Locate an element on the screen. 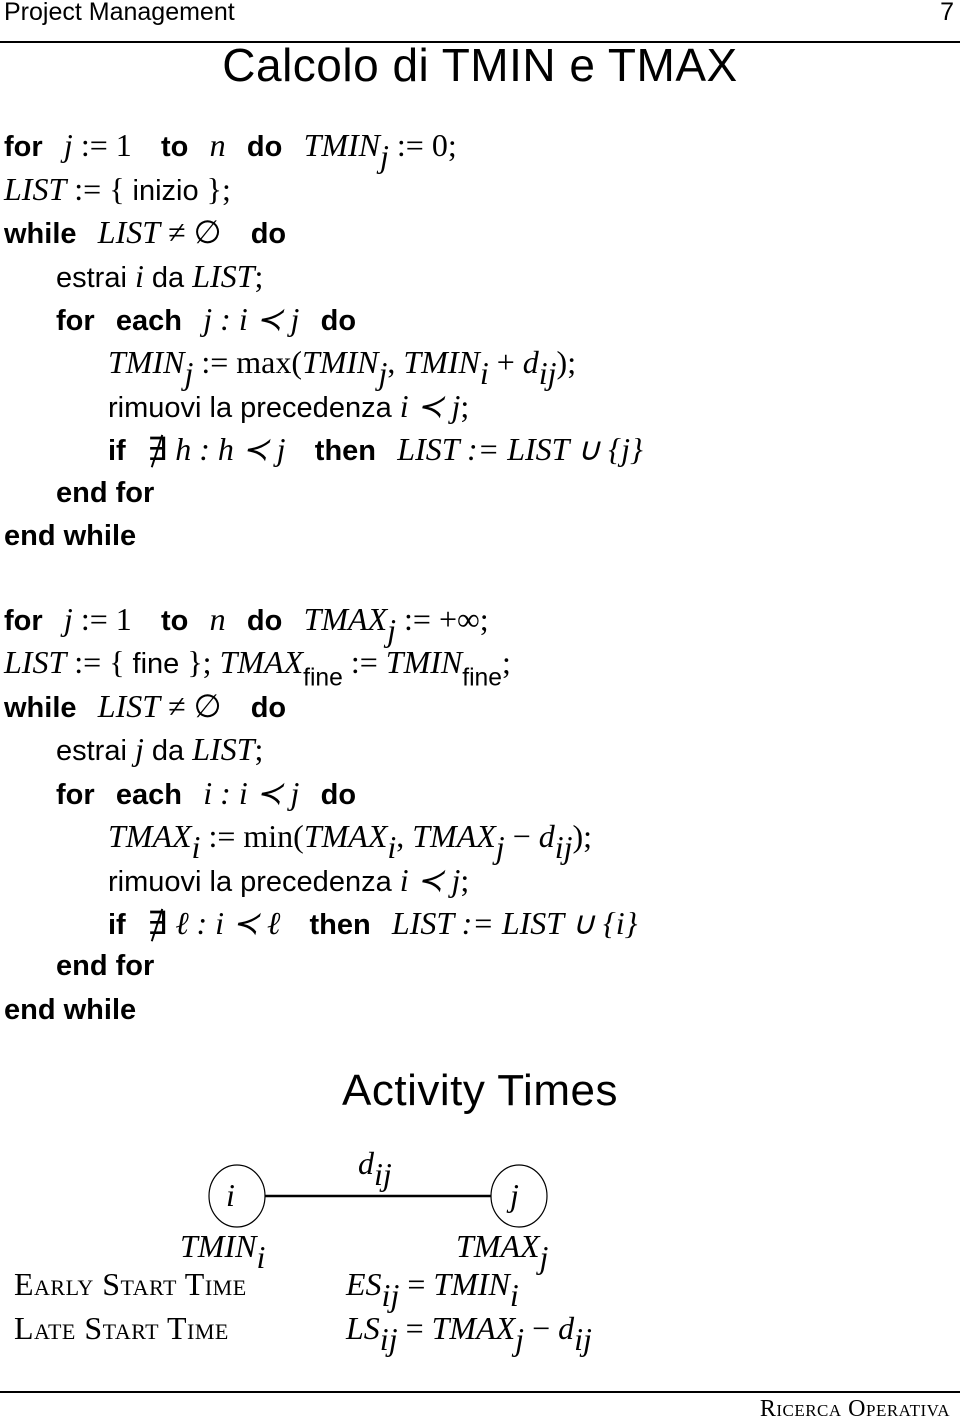 The height and width of the screenshot is (1425, 960). footer-course: Ricerca Operativa is located at coordinates (854, 1409).